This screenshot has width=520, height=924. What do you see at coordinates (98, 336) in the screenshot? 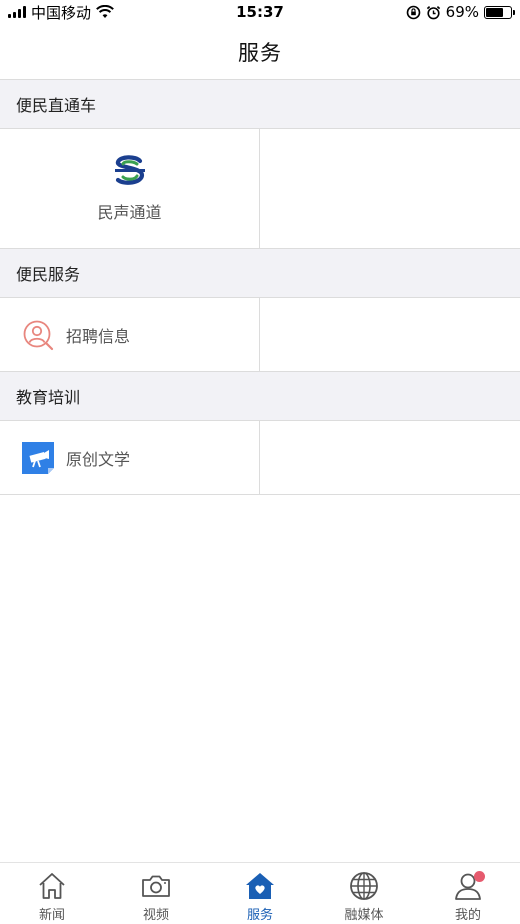
I see `service-item-label: 招聘信息` at bounding box center [98, 336].